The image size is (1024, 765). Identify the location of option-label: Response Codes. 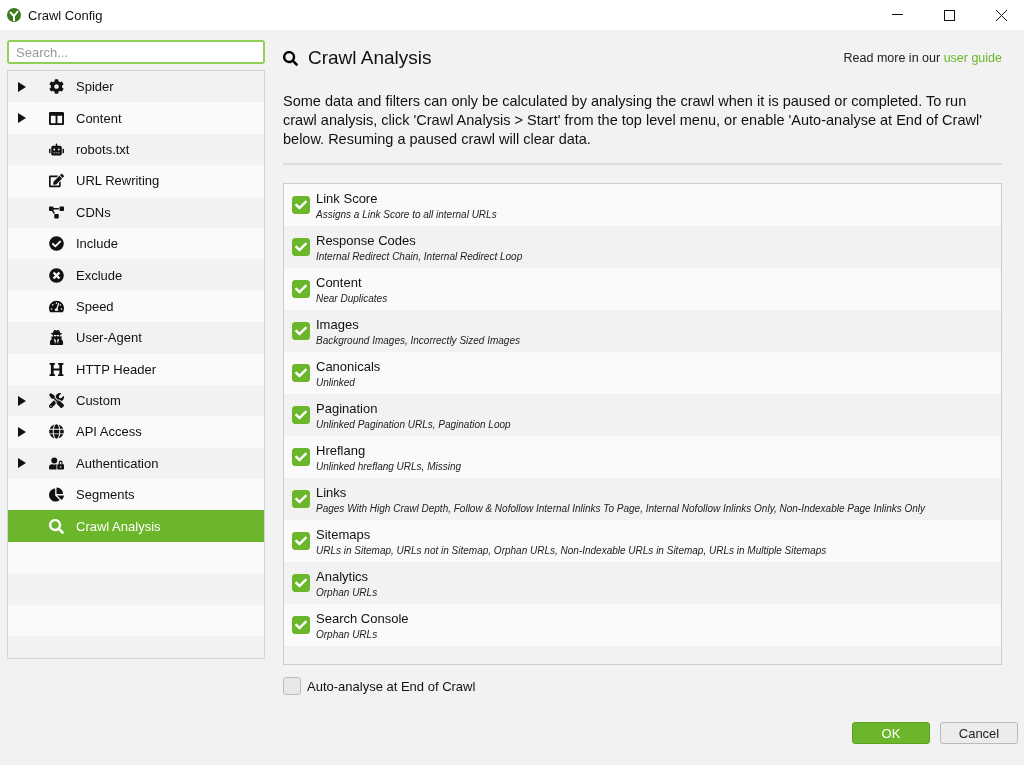
(366, 240).